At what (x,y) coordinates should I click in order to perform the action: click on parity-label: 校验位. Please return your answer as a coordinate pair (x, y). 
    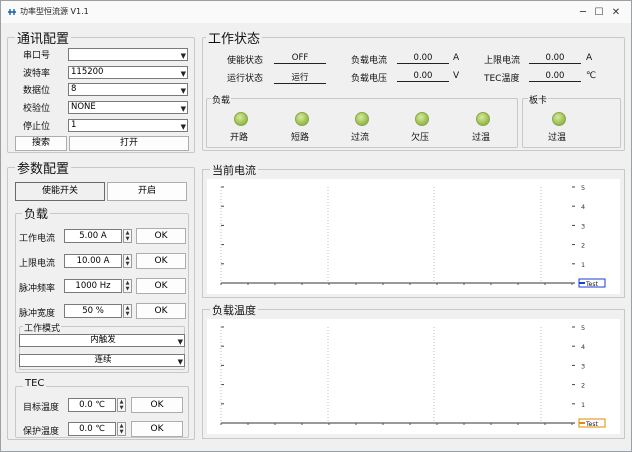
    Looking at the image, I should click on (37, 109).